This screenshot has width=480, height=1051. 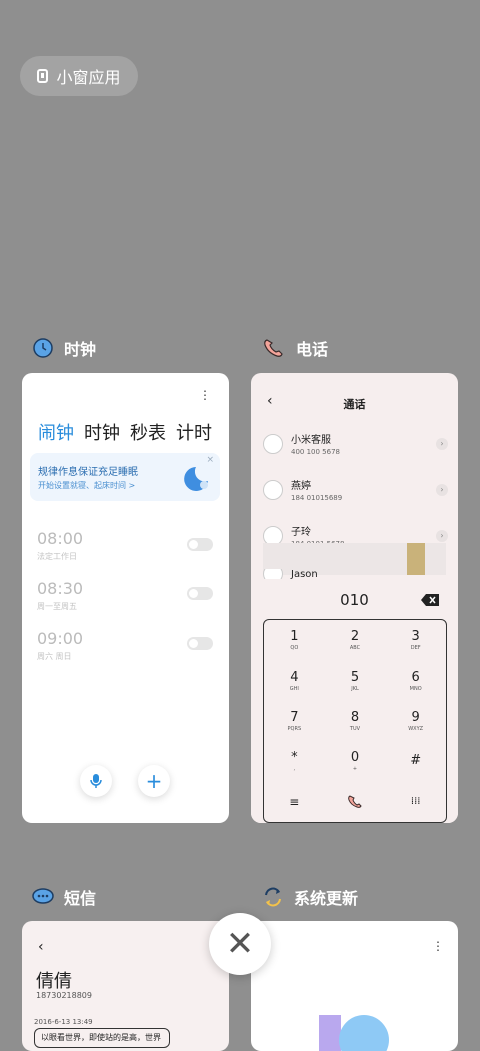 What do you see at coordinates (294, 761) in the screenshot?
I see `key-star: *,` at bounding box center [294, 761].